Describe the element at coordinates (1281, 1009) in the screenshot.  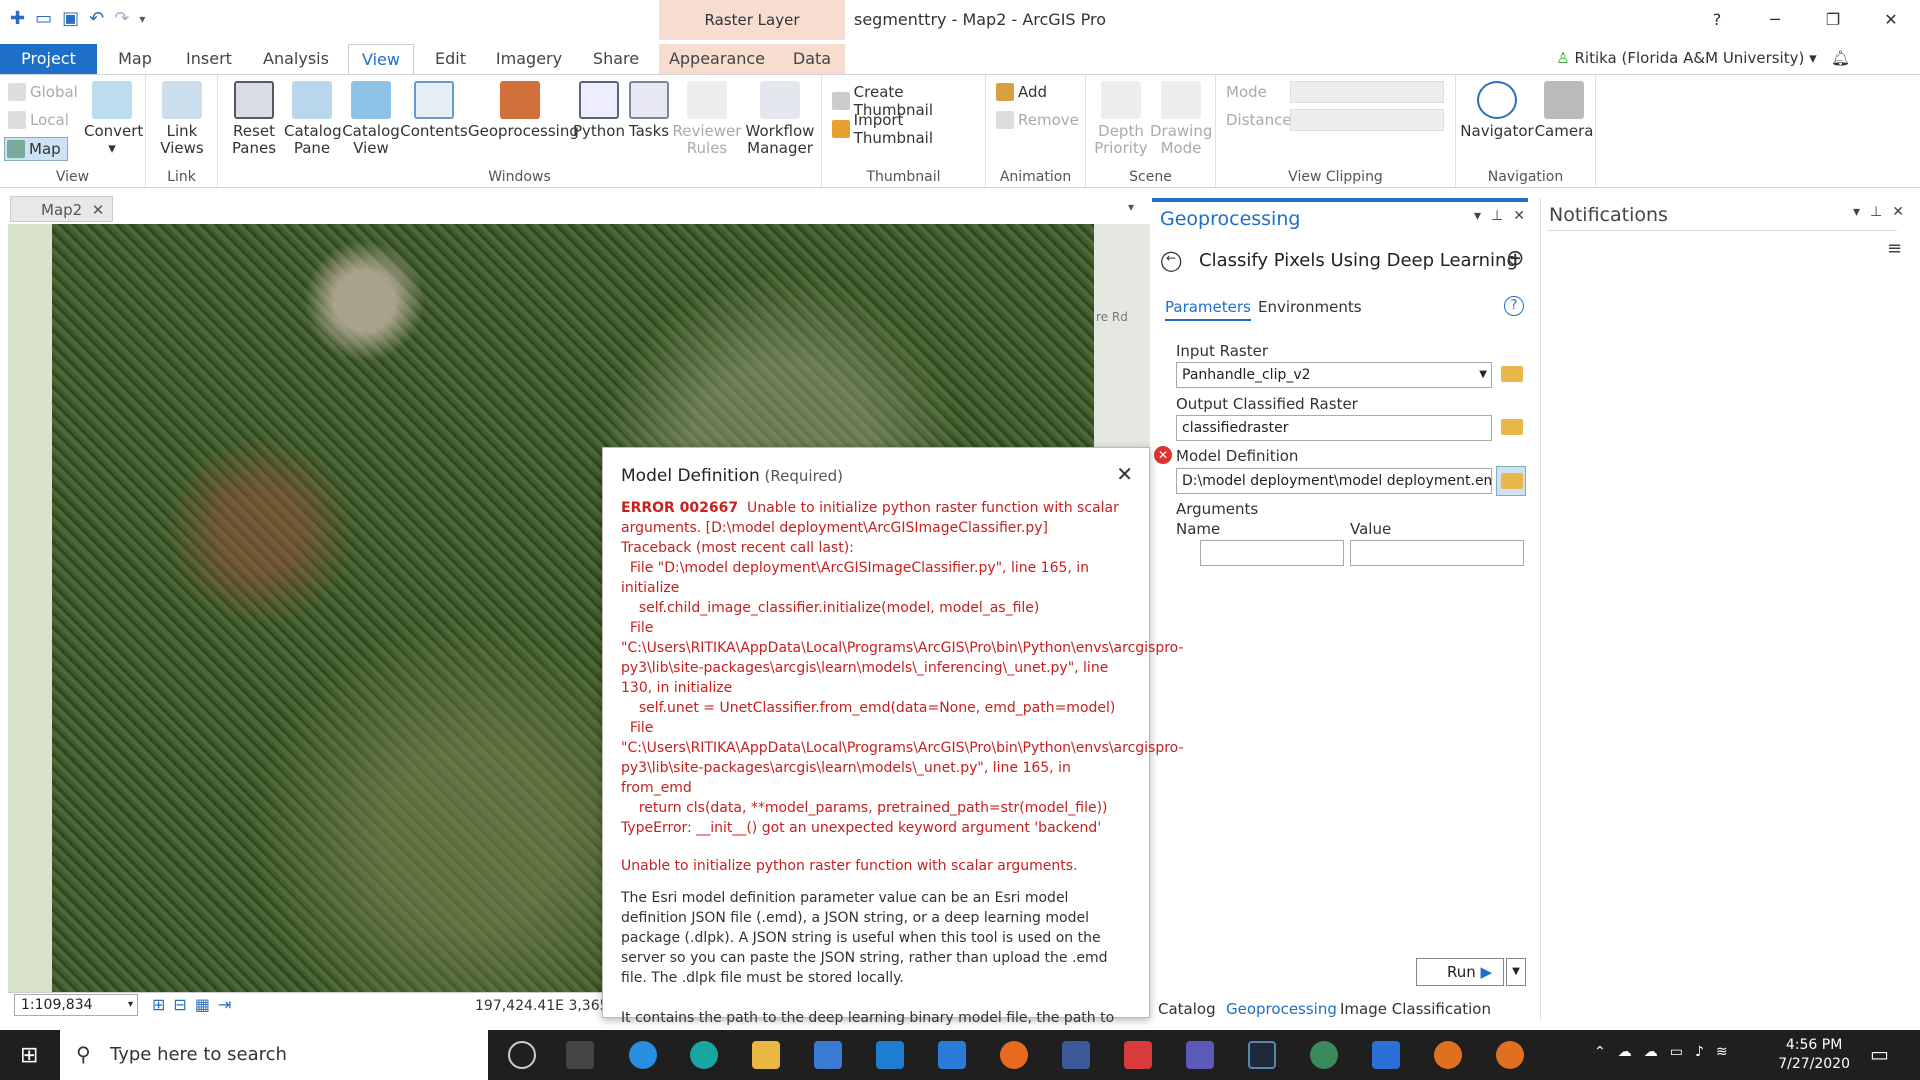
I see `bottom-tab-geoprocessing: Geoprocessing` at that location.